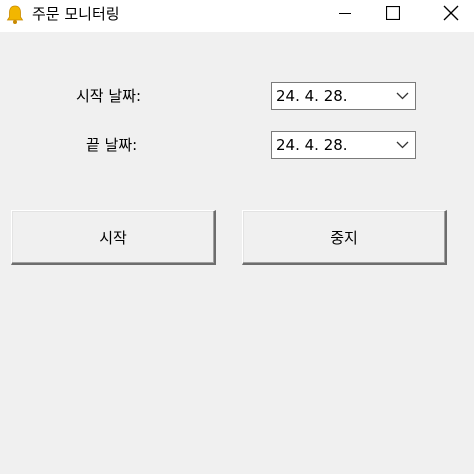 This screenshot has height=474, width=474. I want to click on start-date-value: 24. 4. 28., so click(312, 96).